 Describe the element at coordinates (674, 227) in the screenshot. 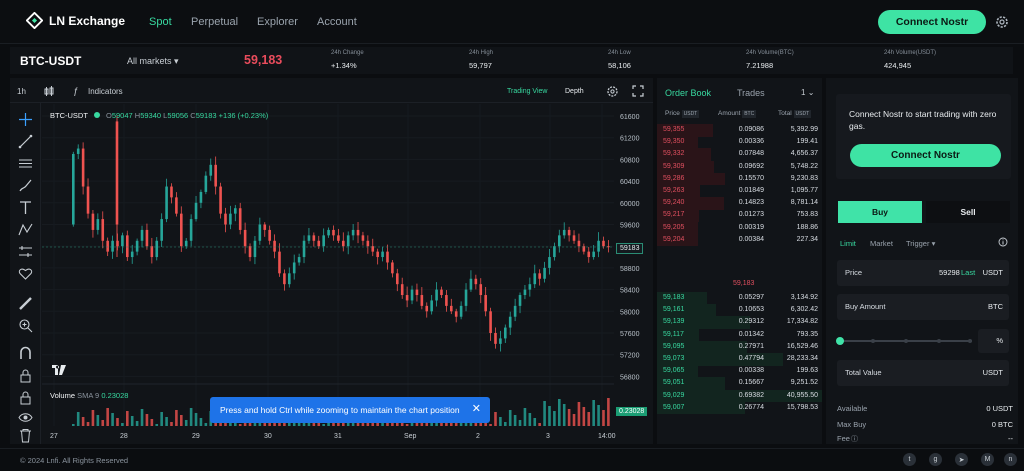

I see `ask-price: 59,205` at that location.